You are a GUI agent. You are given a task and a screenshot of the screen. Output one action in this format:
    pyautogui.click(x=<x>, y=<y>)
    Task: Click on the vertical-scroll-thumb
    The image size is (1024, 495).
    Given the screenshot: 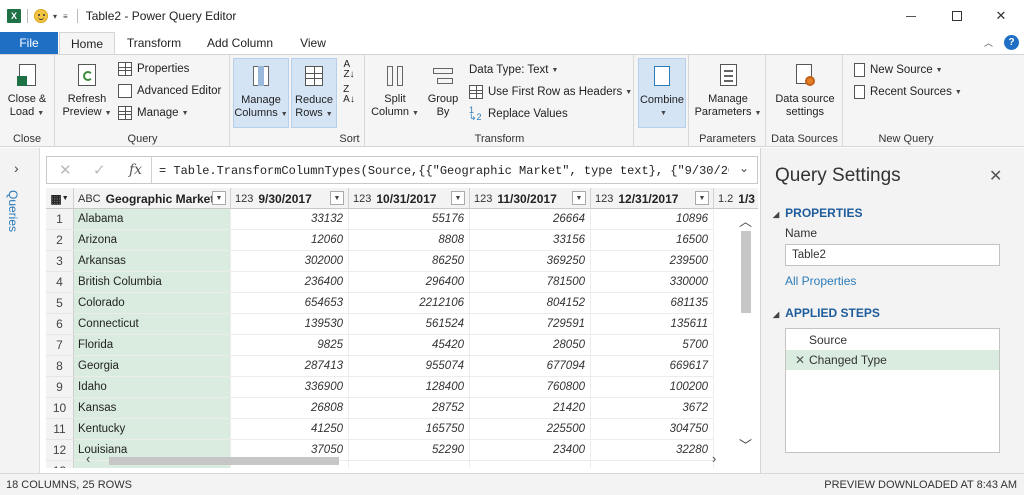 What is the action you would take?
    pyautogui.click(x=746, y=272)
    